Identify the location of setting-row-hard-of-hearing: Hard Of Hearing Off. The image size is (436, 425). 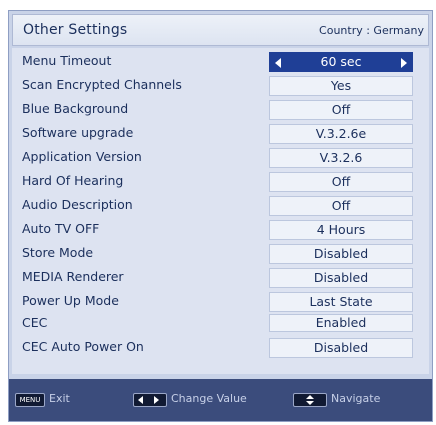
(220, 182).